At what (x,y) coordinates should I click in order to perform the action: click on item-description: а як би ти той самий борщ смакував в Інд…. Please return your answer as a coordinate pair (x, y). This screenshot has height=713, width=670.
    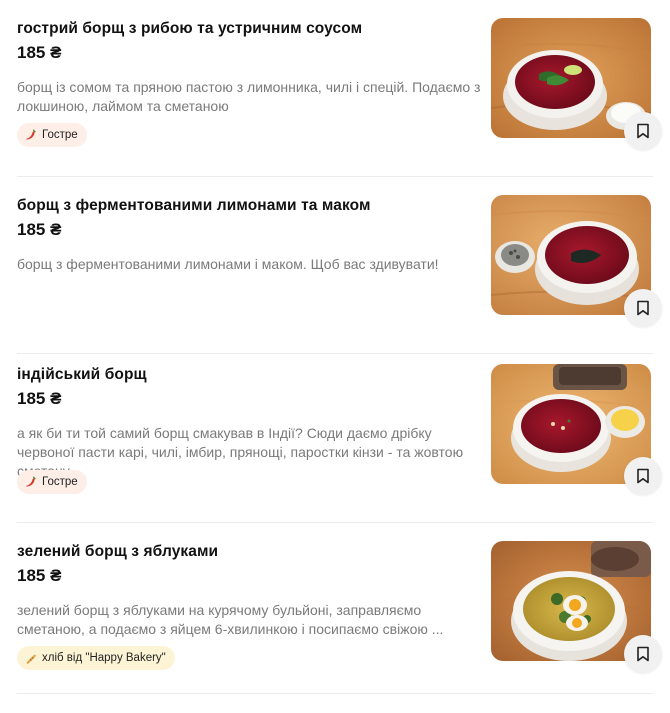
    Looking at the image, I should click on (240, 452).